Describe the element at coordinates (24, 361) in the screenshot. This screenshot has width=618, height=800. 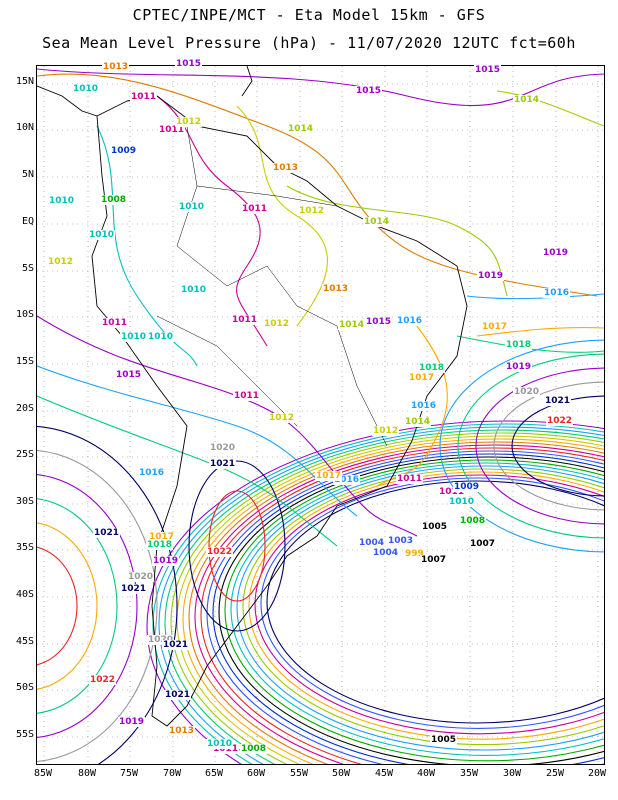
I see `lat-label: 15S` at that location.